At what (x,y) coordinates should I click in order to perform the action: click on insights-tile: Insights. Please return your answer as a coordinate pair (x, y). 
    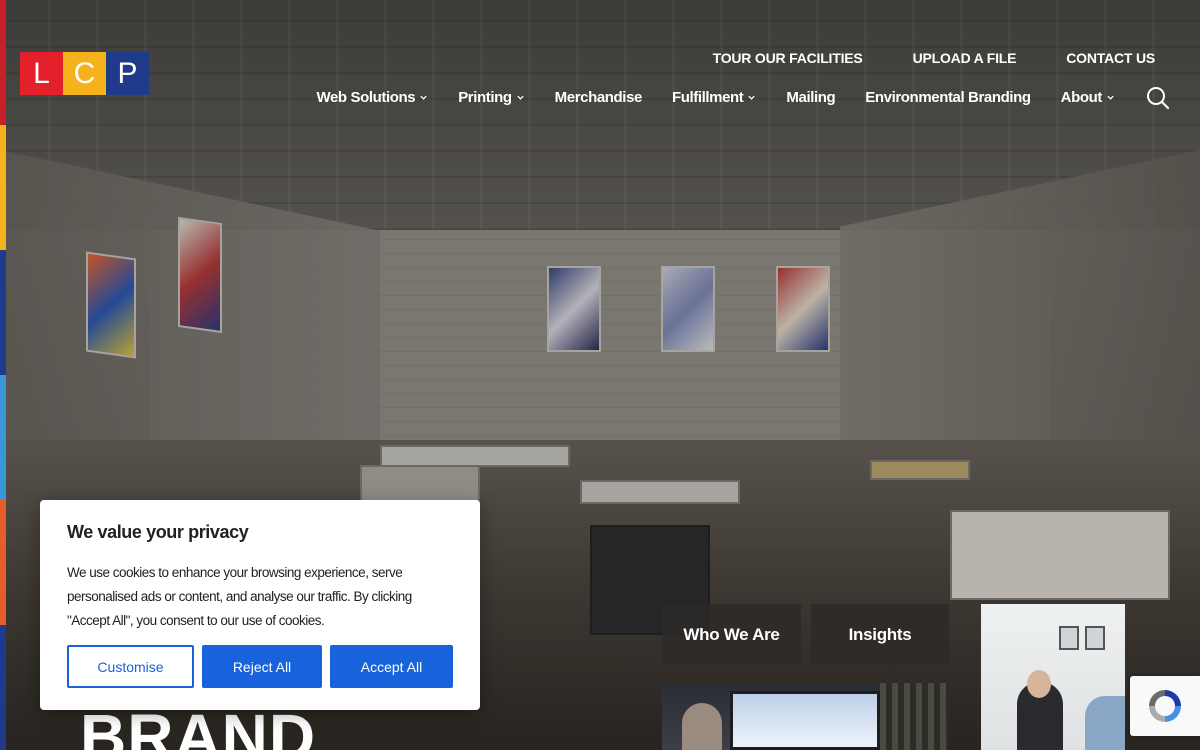
    Looking at the image, I should click on (880, 634).